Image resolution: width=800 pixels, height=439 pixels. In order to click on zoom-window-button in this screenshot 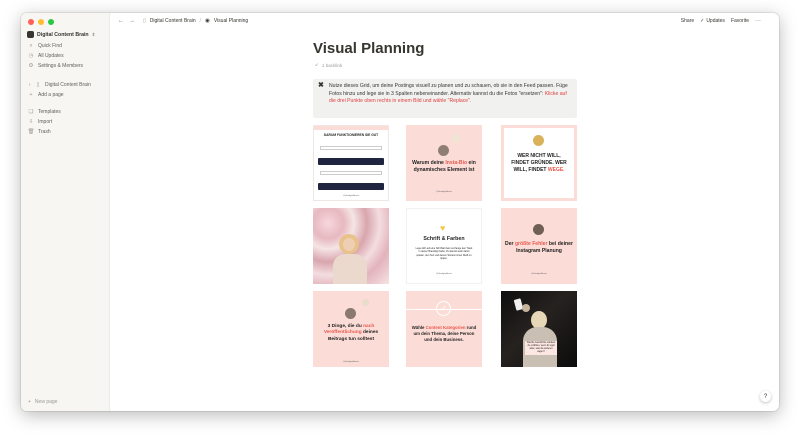, I will do `click(51, 22)`.